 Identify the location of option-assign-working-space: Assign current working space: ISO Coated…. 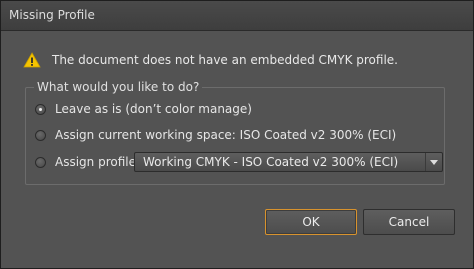
(215, 135).